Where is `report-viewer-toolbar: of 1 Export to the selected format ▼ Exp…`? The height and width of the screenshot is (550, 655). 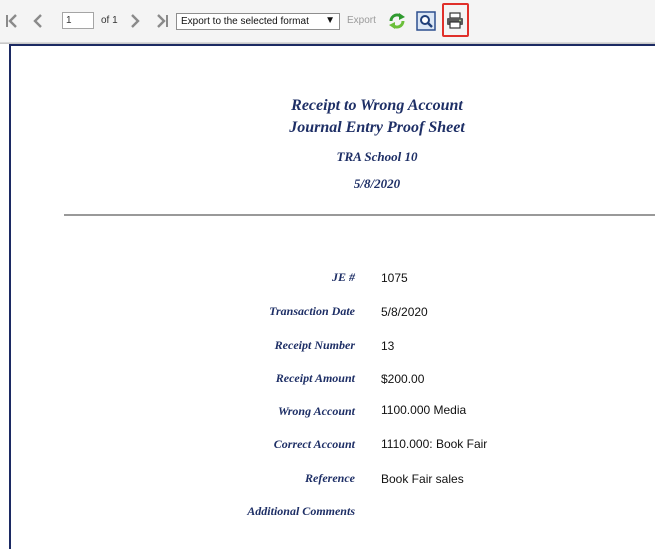
report-viewer-toolbar: of 1 Export to the selected format ▼ Exp… is located at coordinates (327, 21).